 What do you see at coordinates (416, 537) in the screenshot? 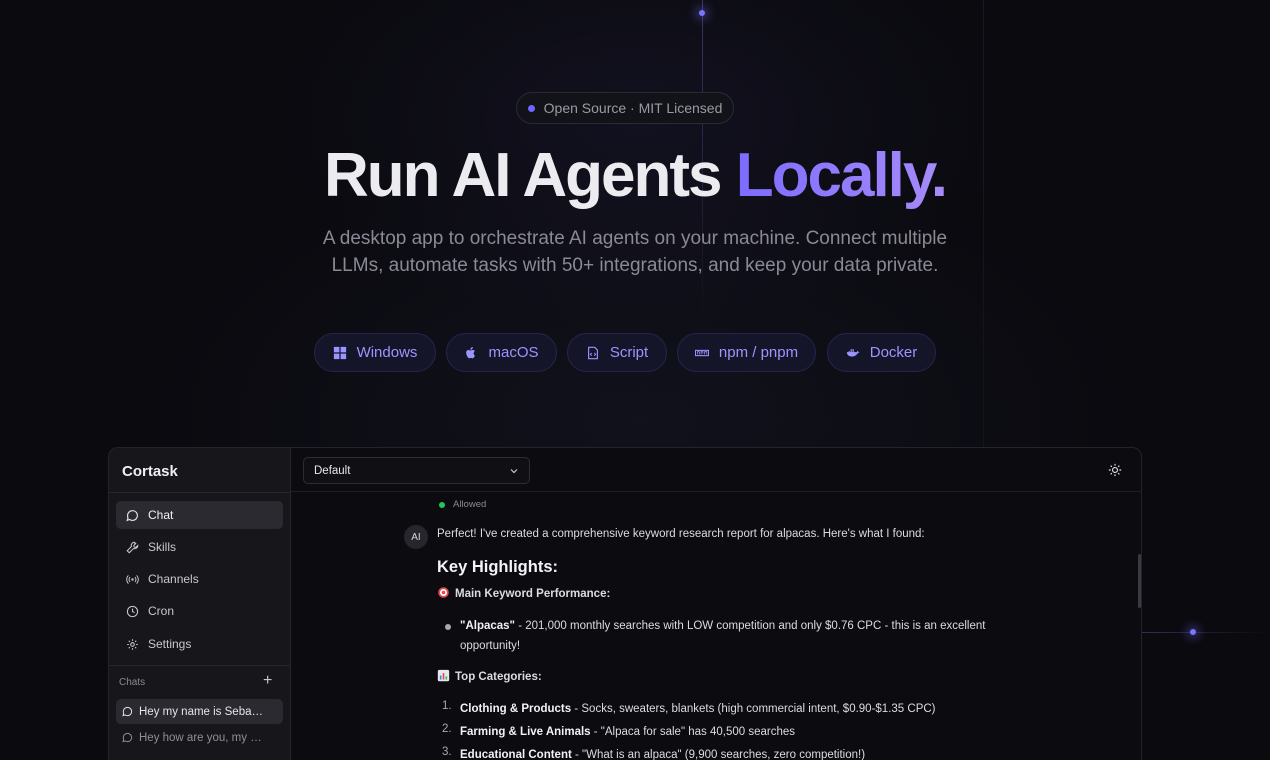
I see `ai-avatar: AI` at bounding box center [416, 537].